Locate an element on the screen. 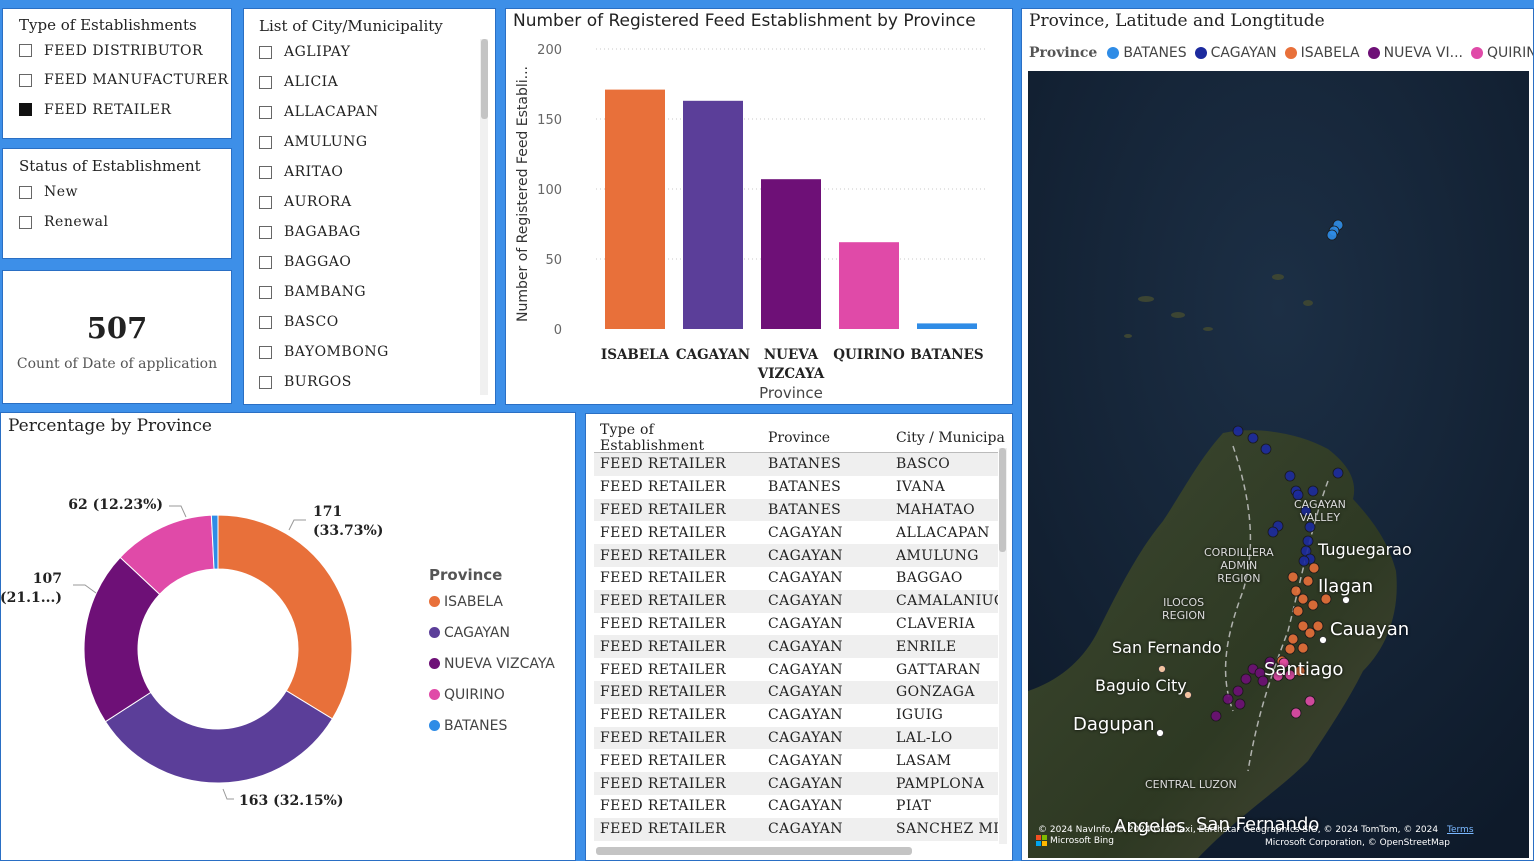 This screenshot has height=861, width=1534. map-legend-item: CAGAYAN is located at coordinates (1235, 53).